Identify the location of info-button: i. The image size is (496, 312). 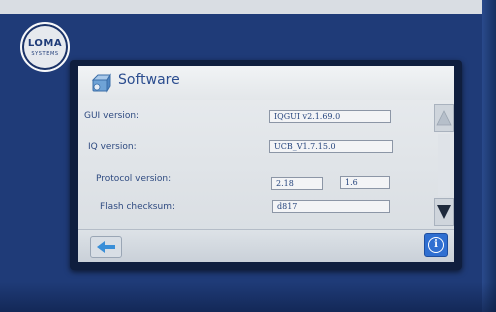
(436, 245).